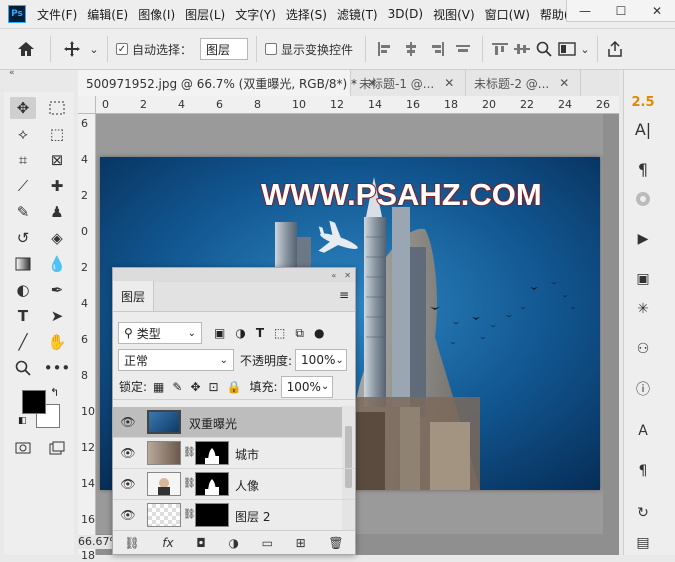 The width and height of the screenshot is (675, 562). I want to click on collapse-left-icon: «, so click(12, 73).